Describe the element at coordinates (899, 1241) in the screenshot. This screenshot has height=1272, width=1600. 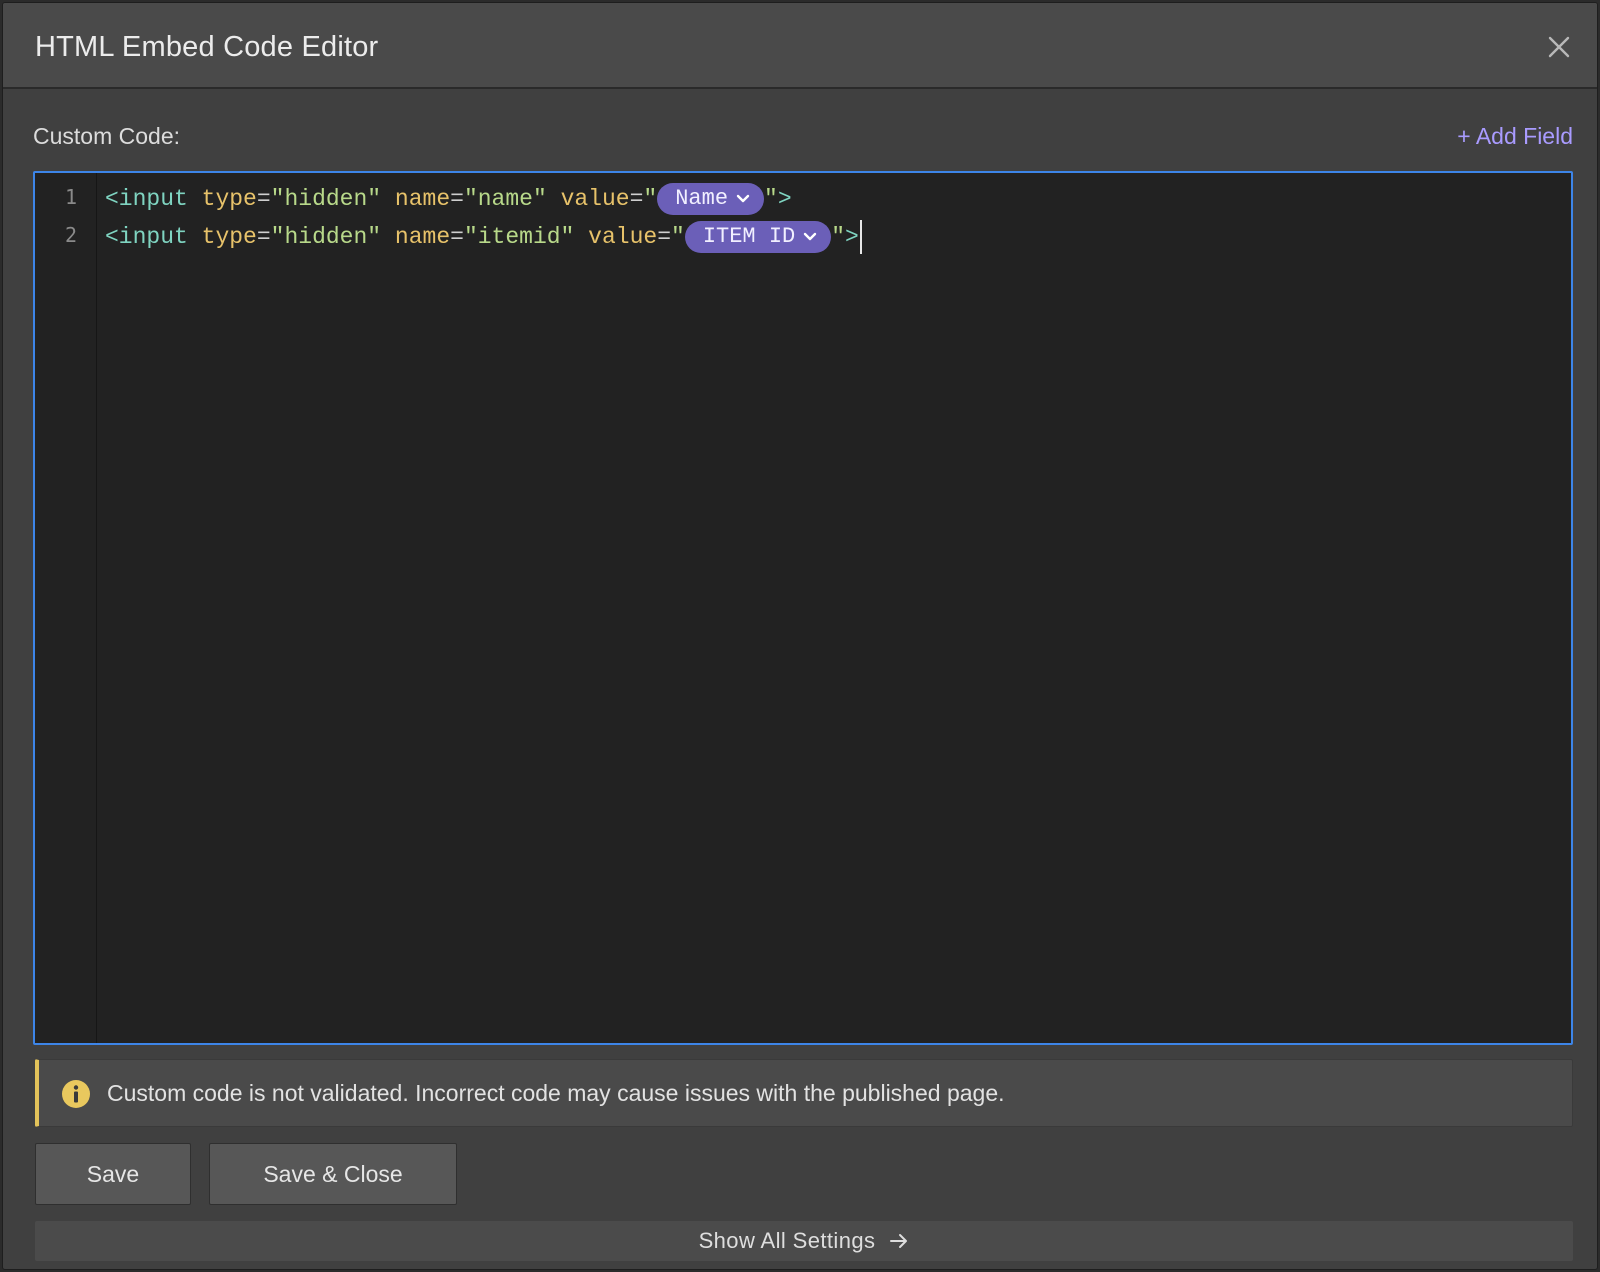
I see `arrow-right-icon` at that location.